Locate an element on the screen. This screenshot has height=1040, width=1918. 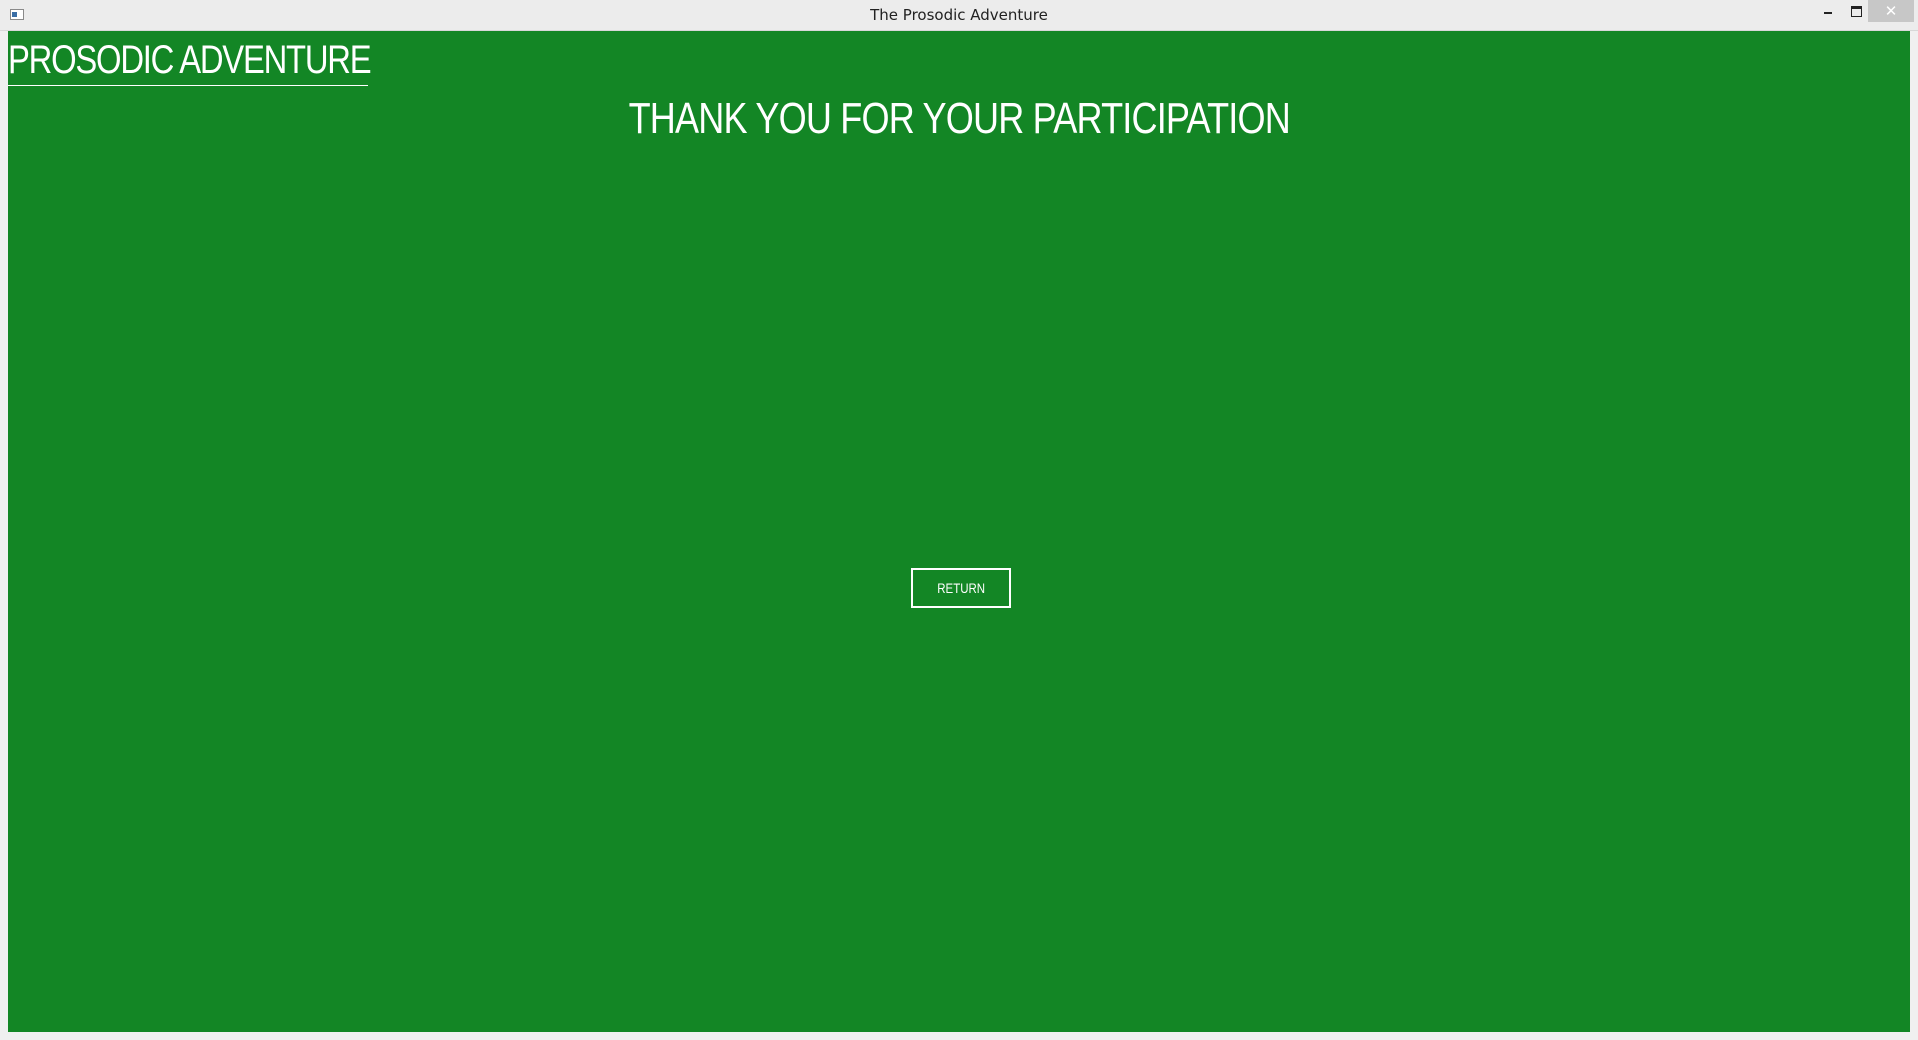
close-button: ✕ is located at coordinates (1891, 11).